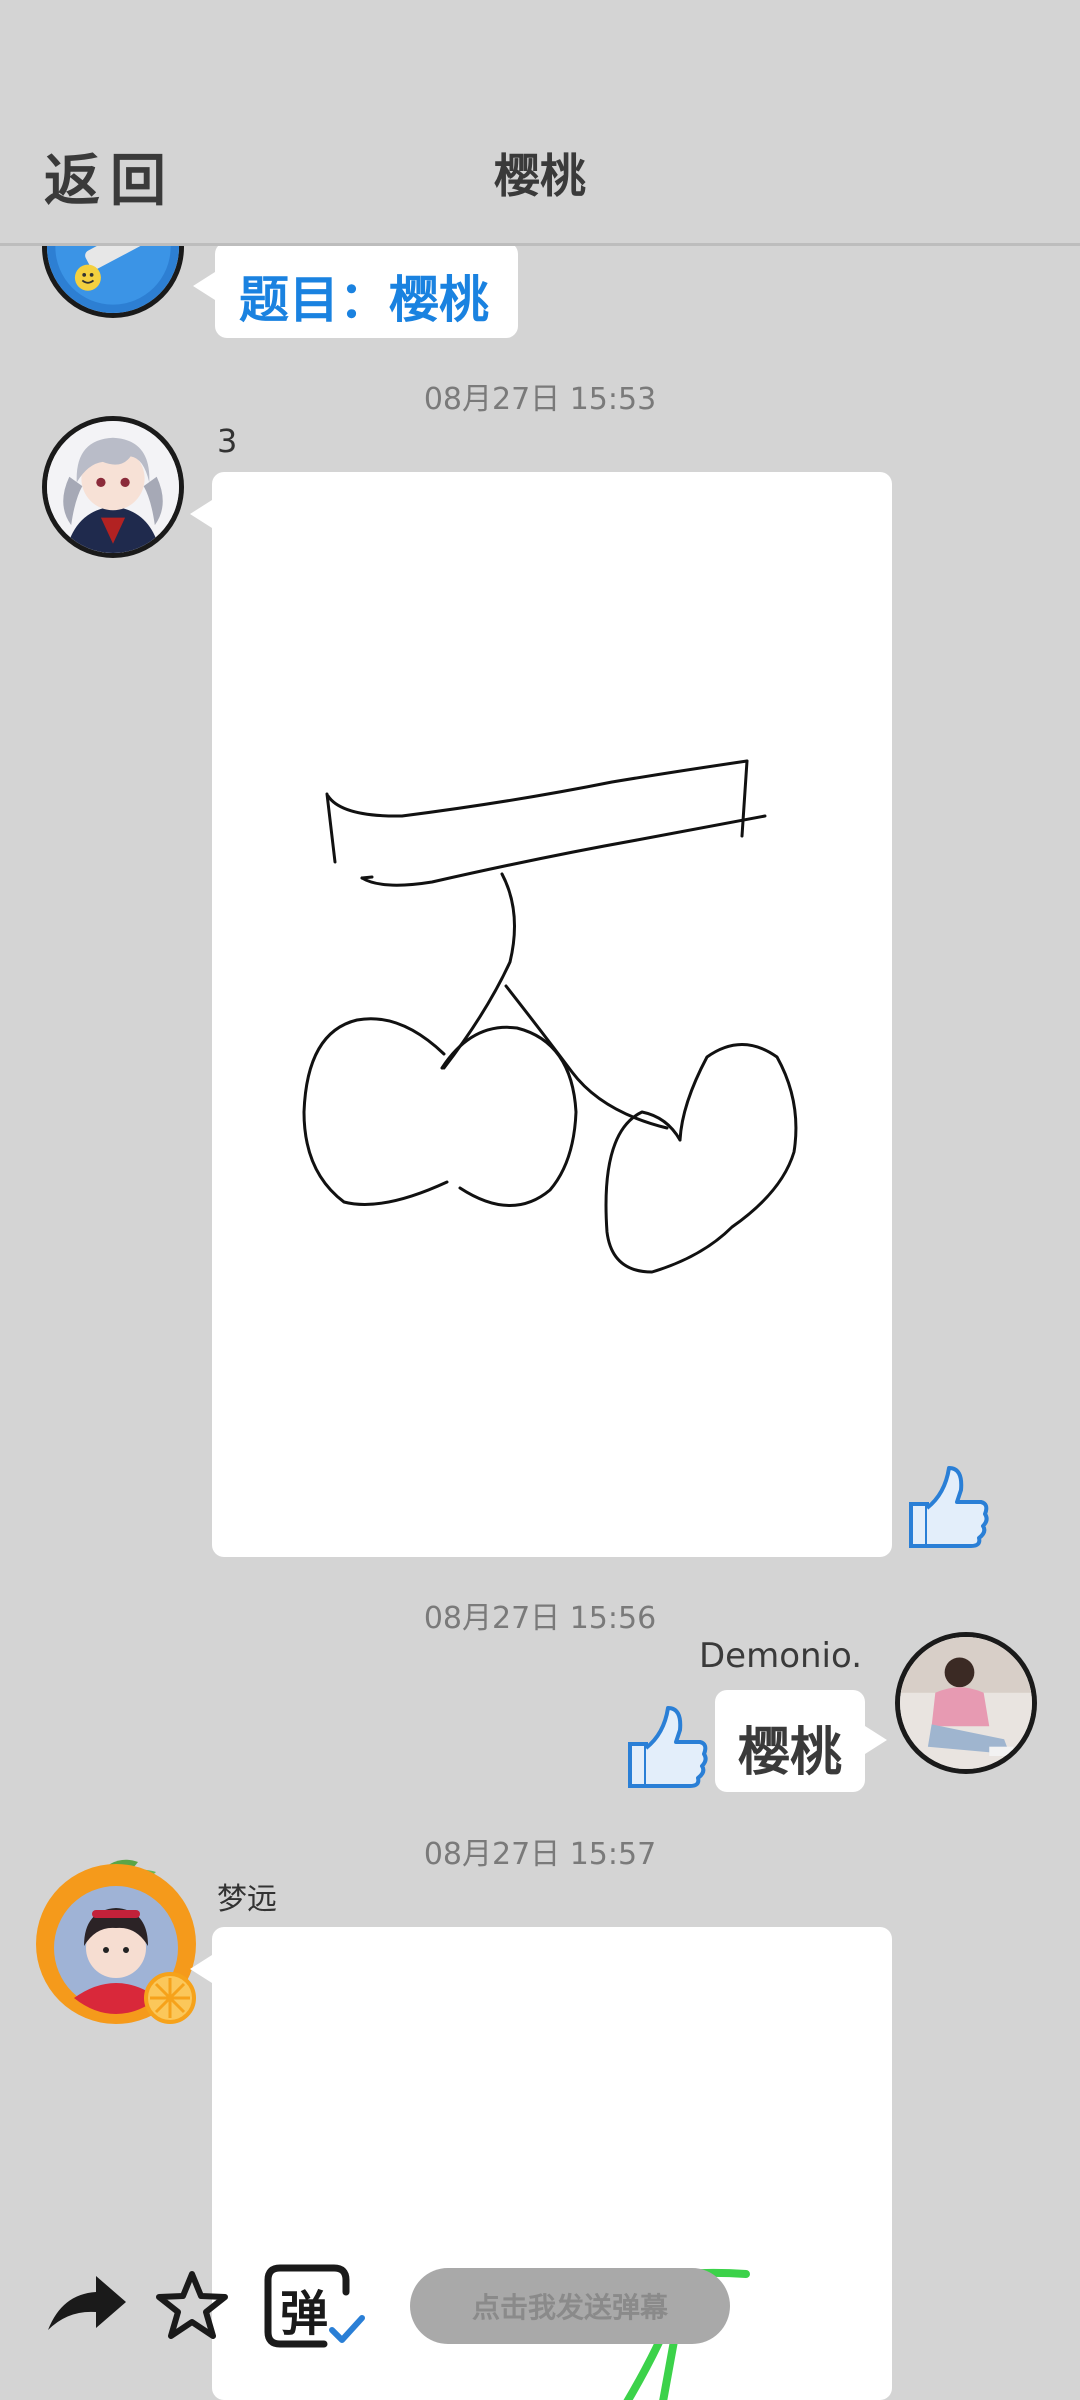  I want to click on message-timestamp: 08月27日 15:56, so click(540, 1618).